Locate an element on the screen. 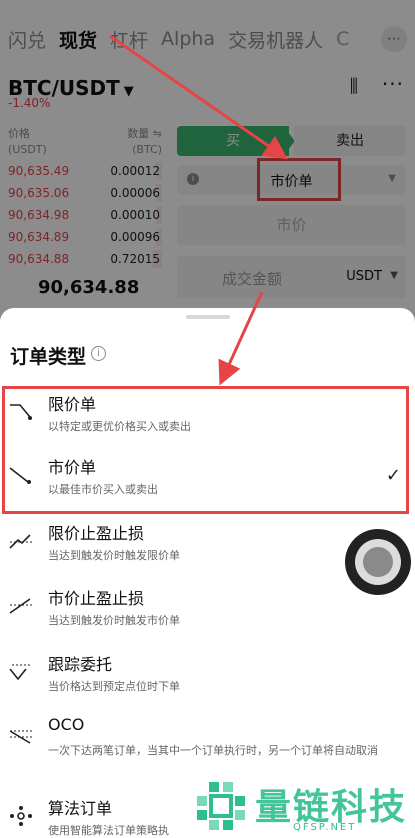 The width and height of the screenshot is (415, 838). option-desc: 使用智能算法订单策略执 is located at coordinates (108, 830).